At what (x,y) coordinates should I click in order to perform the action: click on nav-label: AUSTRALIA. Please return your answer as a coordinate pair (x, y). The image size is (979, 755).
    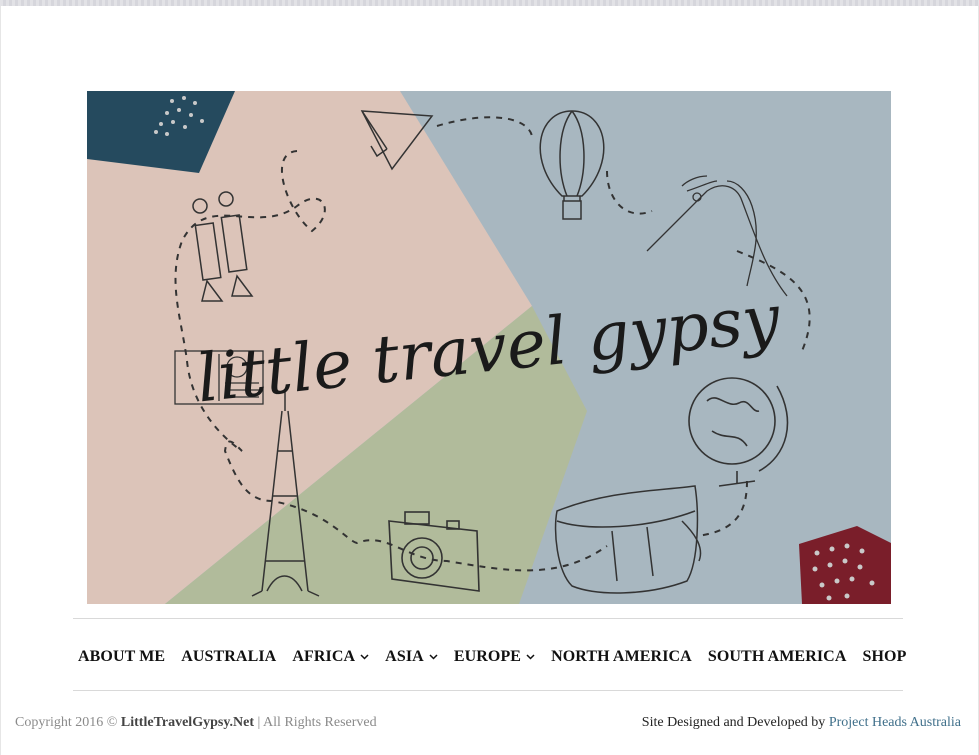
    Looking at the image, I should click on (229, 656).